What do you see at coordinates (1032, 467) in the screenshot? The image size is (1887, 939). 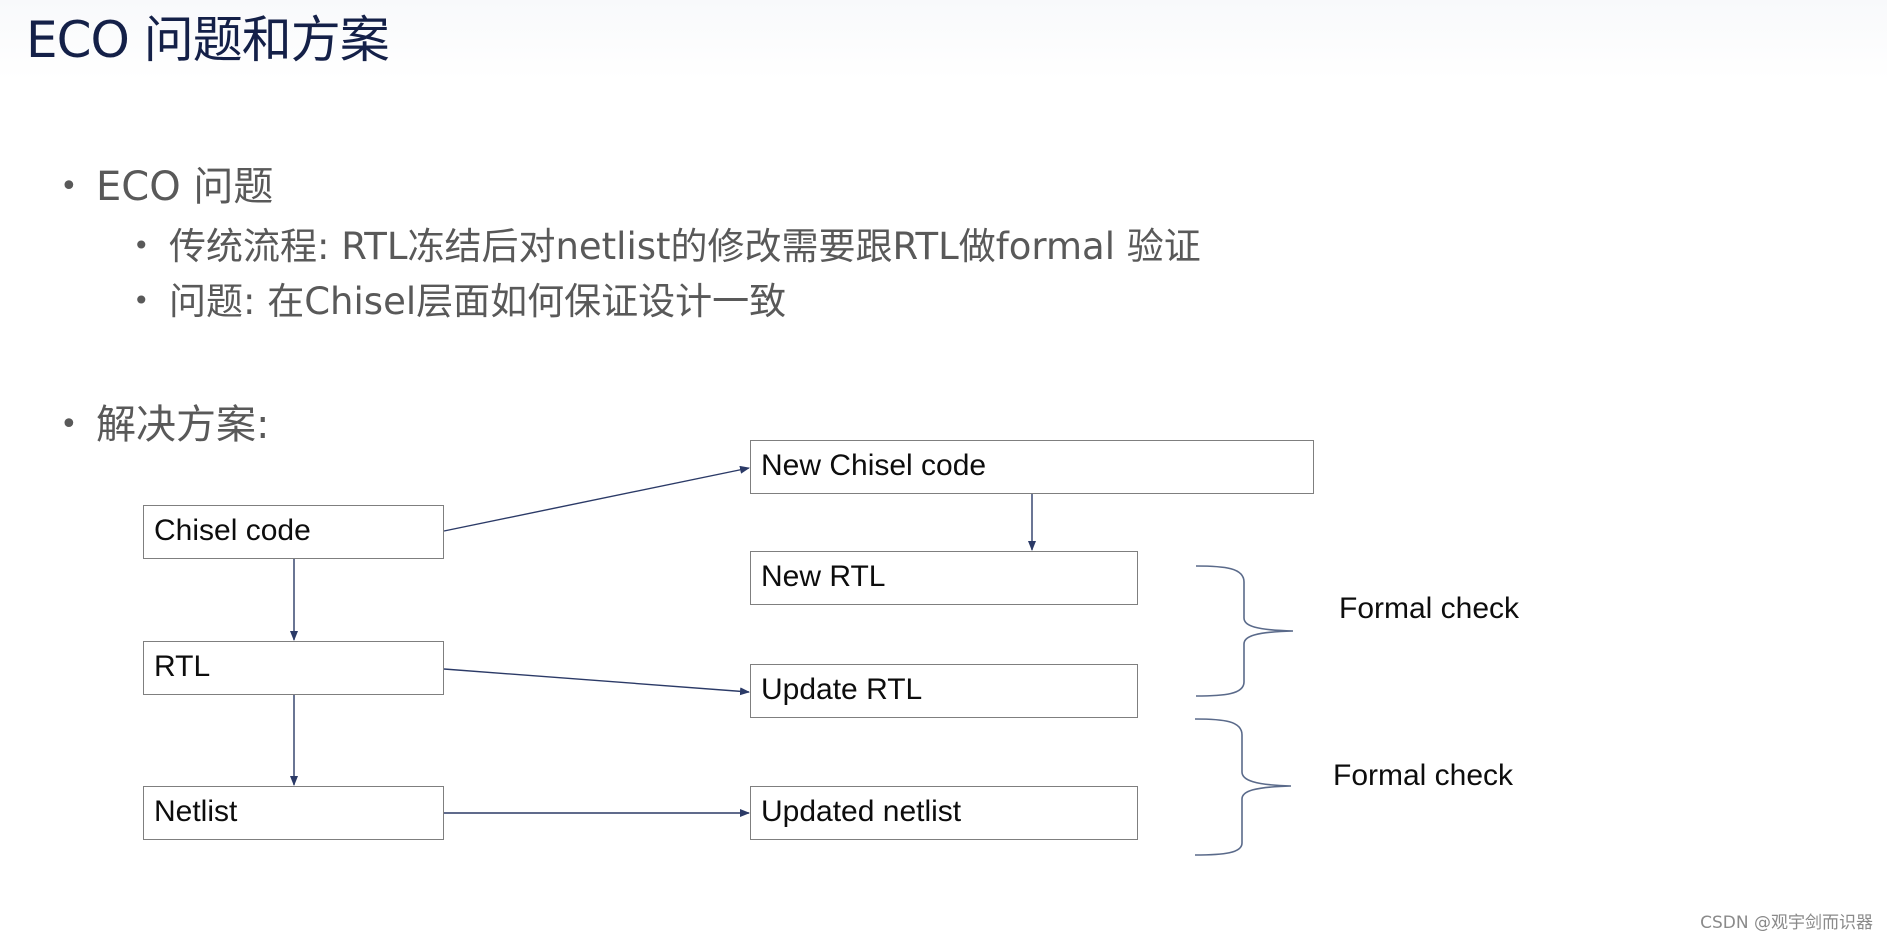 I see `node-new-chisel-code: New Chisel code` at bounding box center [1032, 467].